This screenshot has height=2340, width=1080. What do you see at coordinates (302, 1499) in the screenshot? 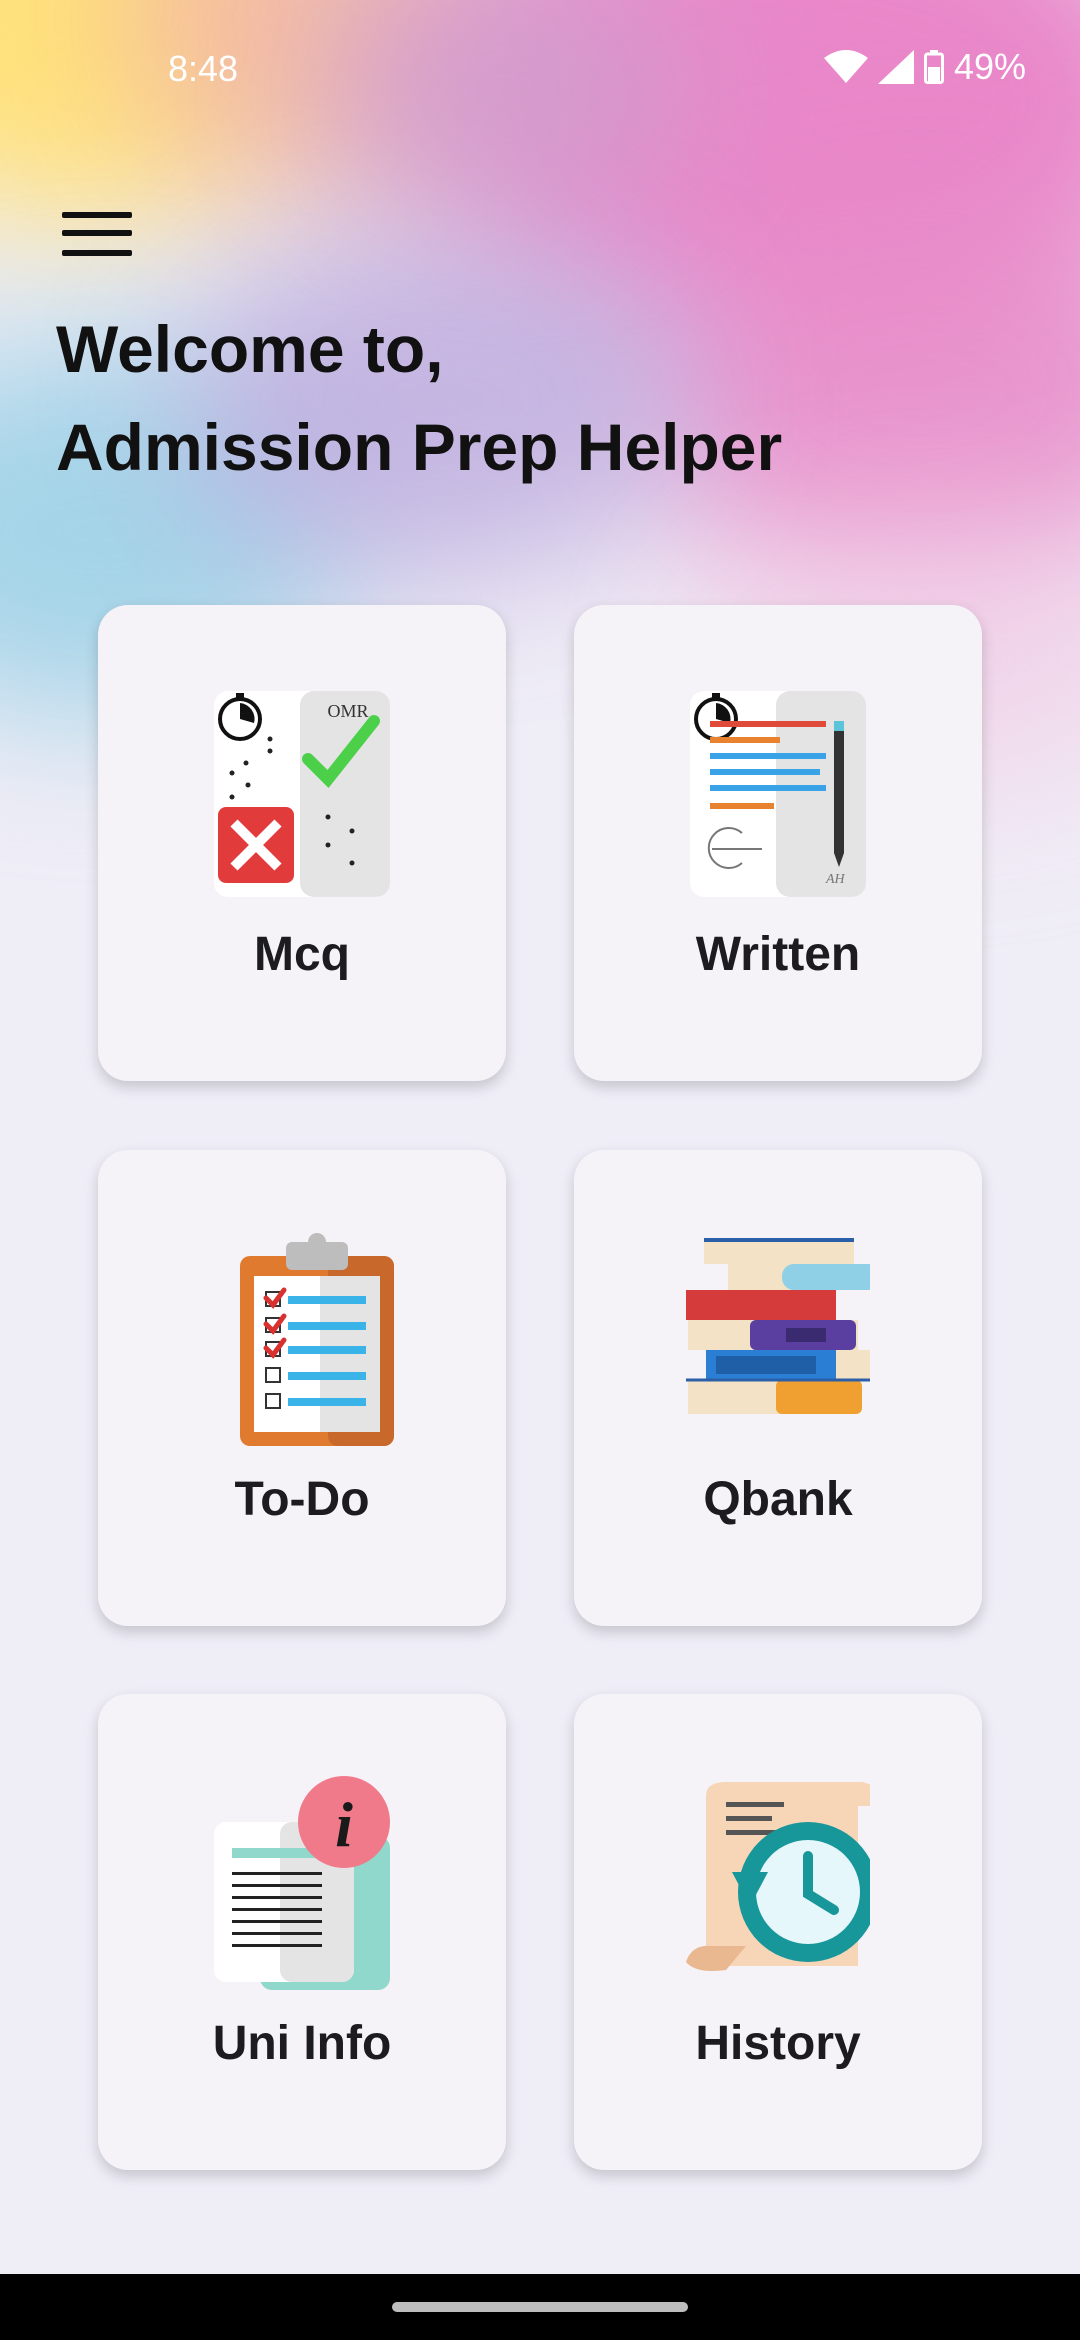
I see `todo-label: To-Do` at bounding box center [302, 1499].